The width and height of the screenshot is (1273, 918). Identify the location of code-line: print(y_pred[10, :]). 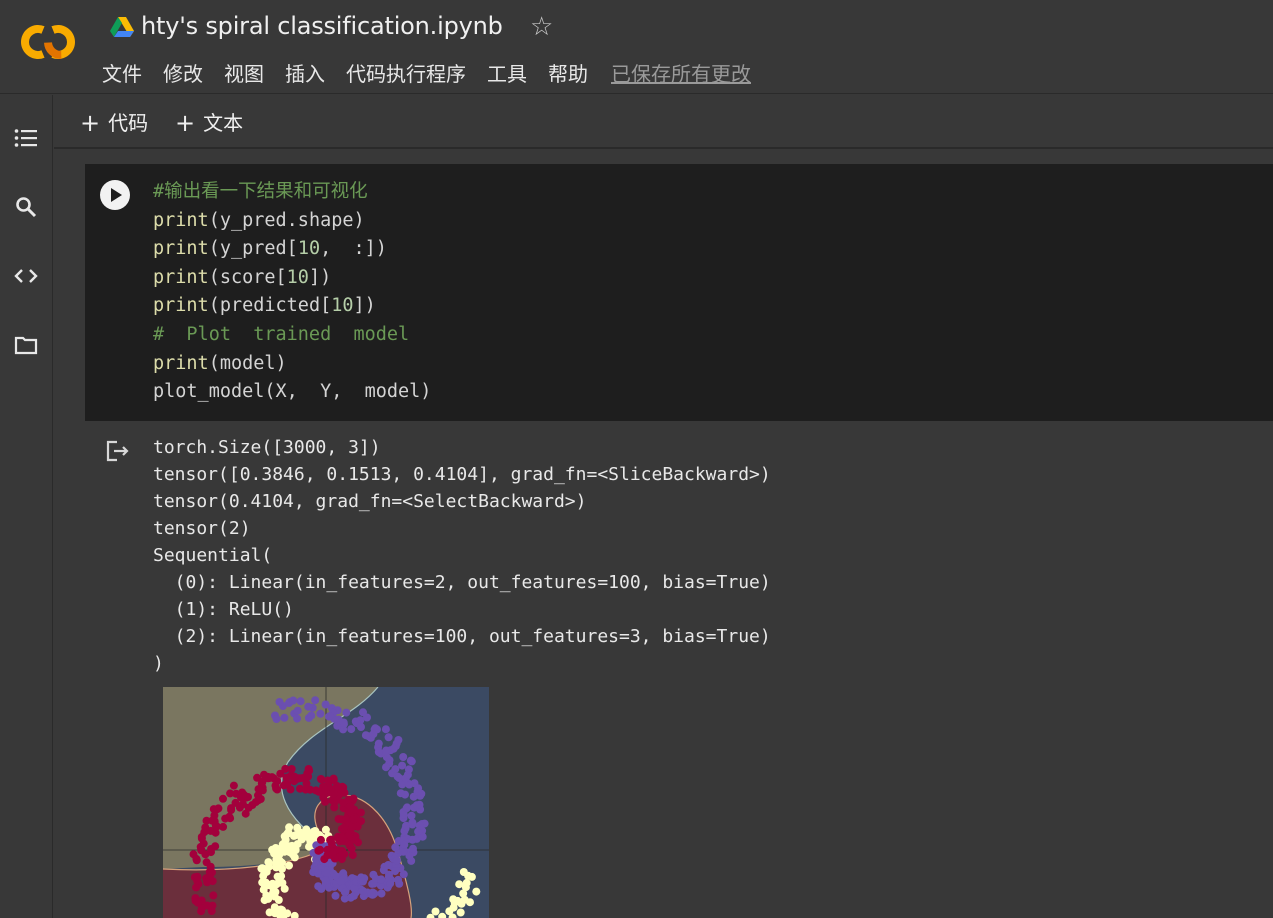
(270, 249).